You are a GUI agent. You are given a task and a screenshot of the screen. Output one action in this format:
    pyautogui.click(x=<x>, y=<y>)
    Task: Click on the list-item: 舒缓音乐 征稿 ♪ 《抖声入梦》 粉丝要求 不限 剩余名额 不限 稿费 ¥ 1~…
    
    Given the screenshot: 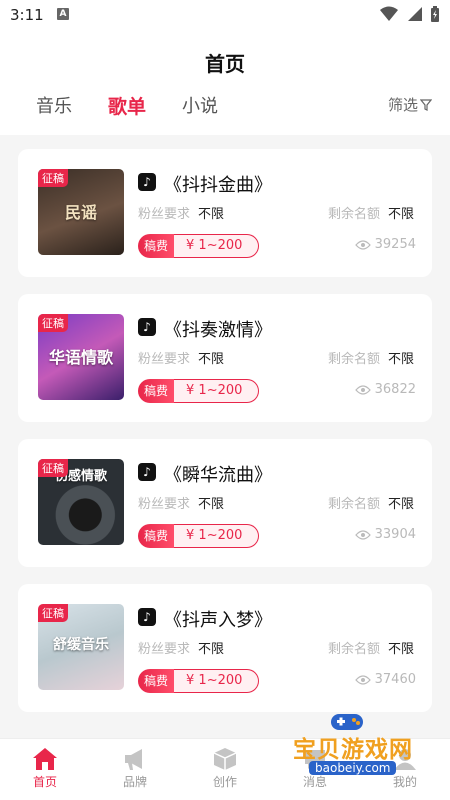 What is the action you would take?
    pyautogui.click(x=225, y=648)
    